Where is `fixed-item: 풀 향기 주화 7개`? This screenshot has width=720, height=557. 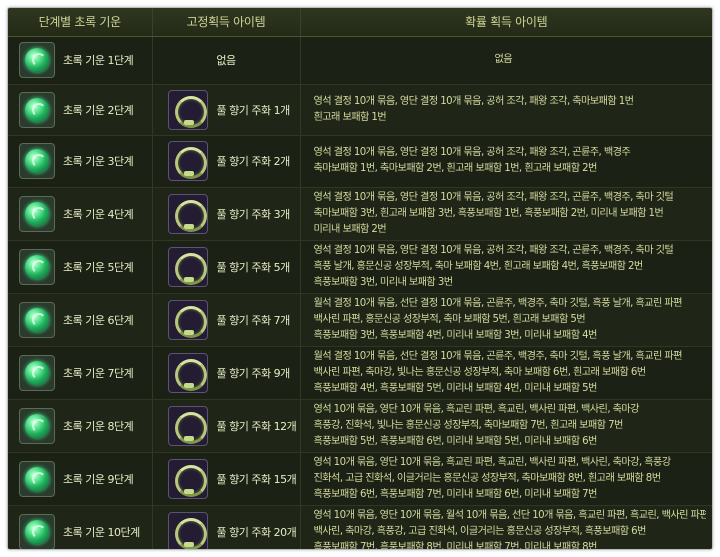 fixed-item: 풀 향기 주화 7개 is located at coordinates (226, 319).